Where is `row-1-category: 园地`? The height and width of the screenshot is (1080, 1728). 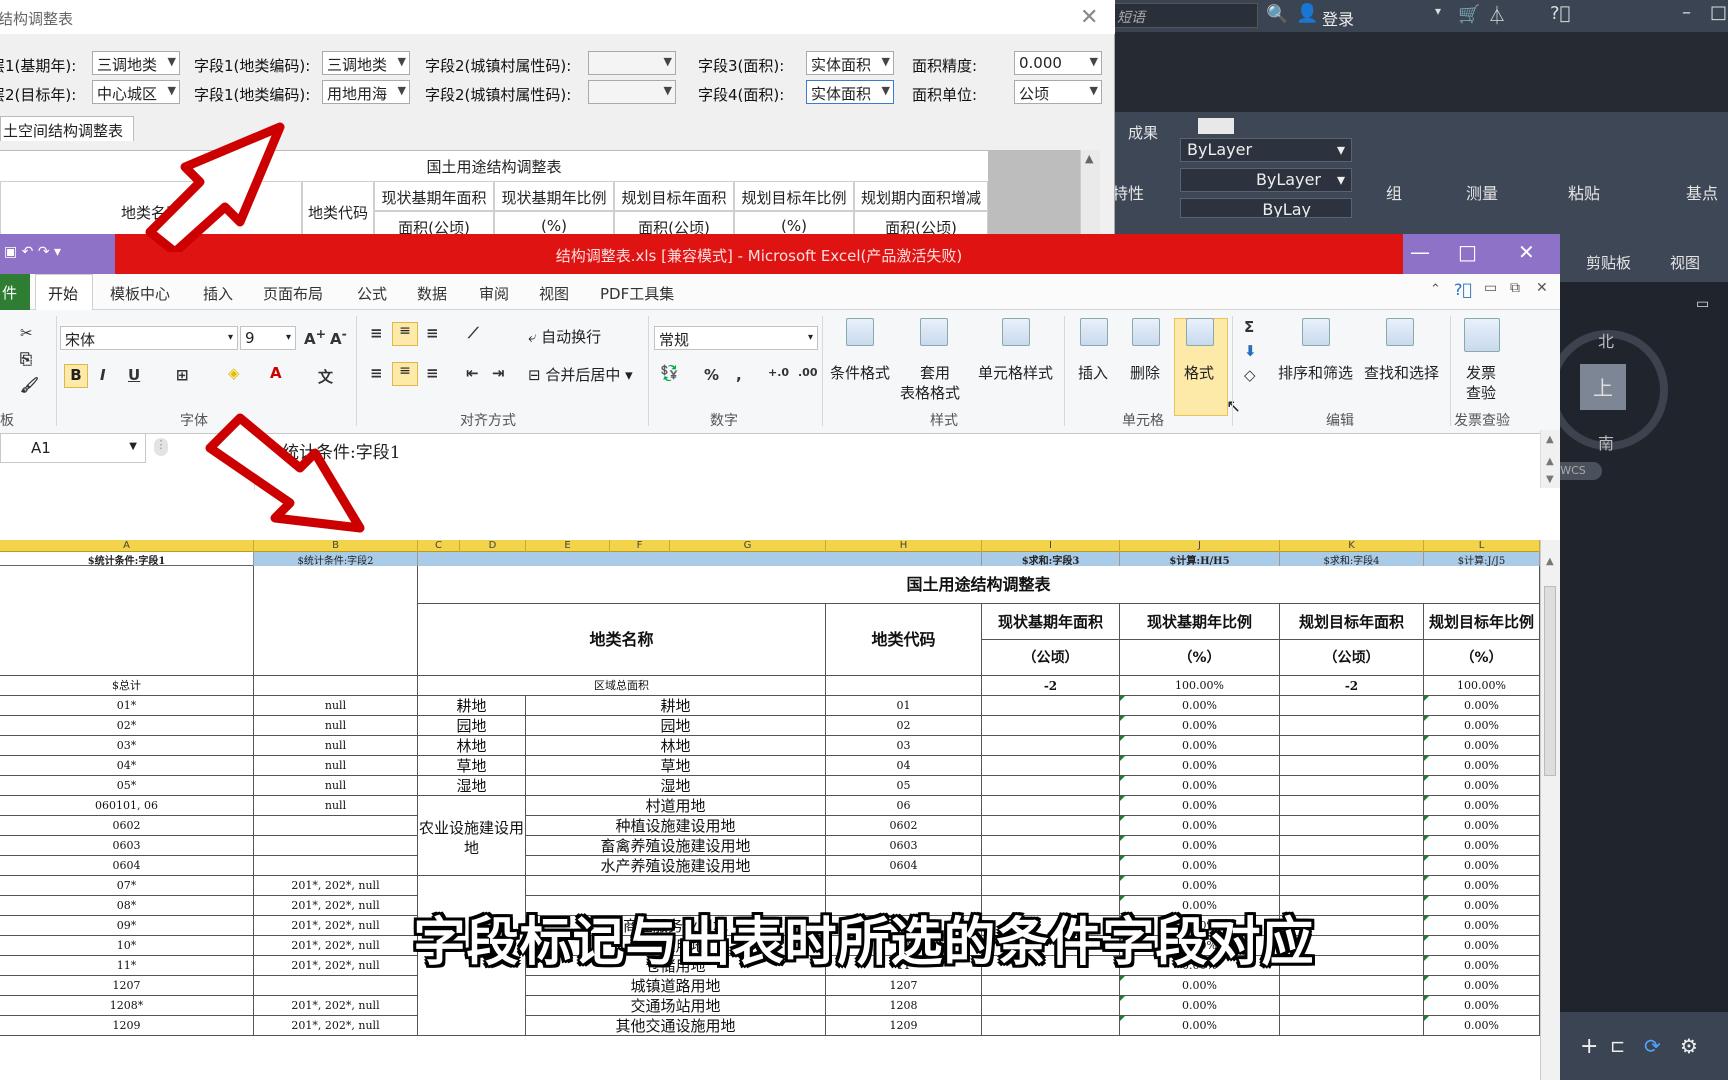
row-1-category: 园地 is located at coordinates (472, 726).